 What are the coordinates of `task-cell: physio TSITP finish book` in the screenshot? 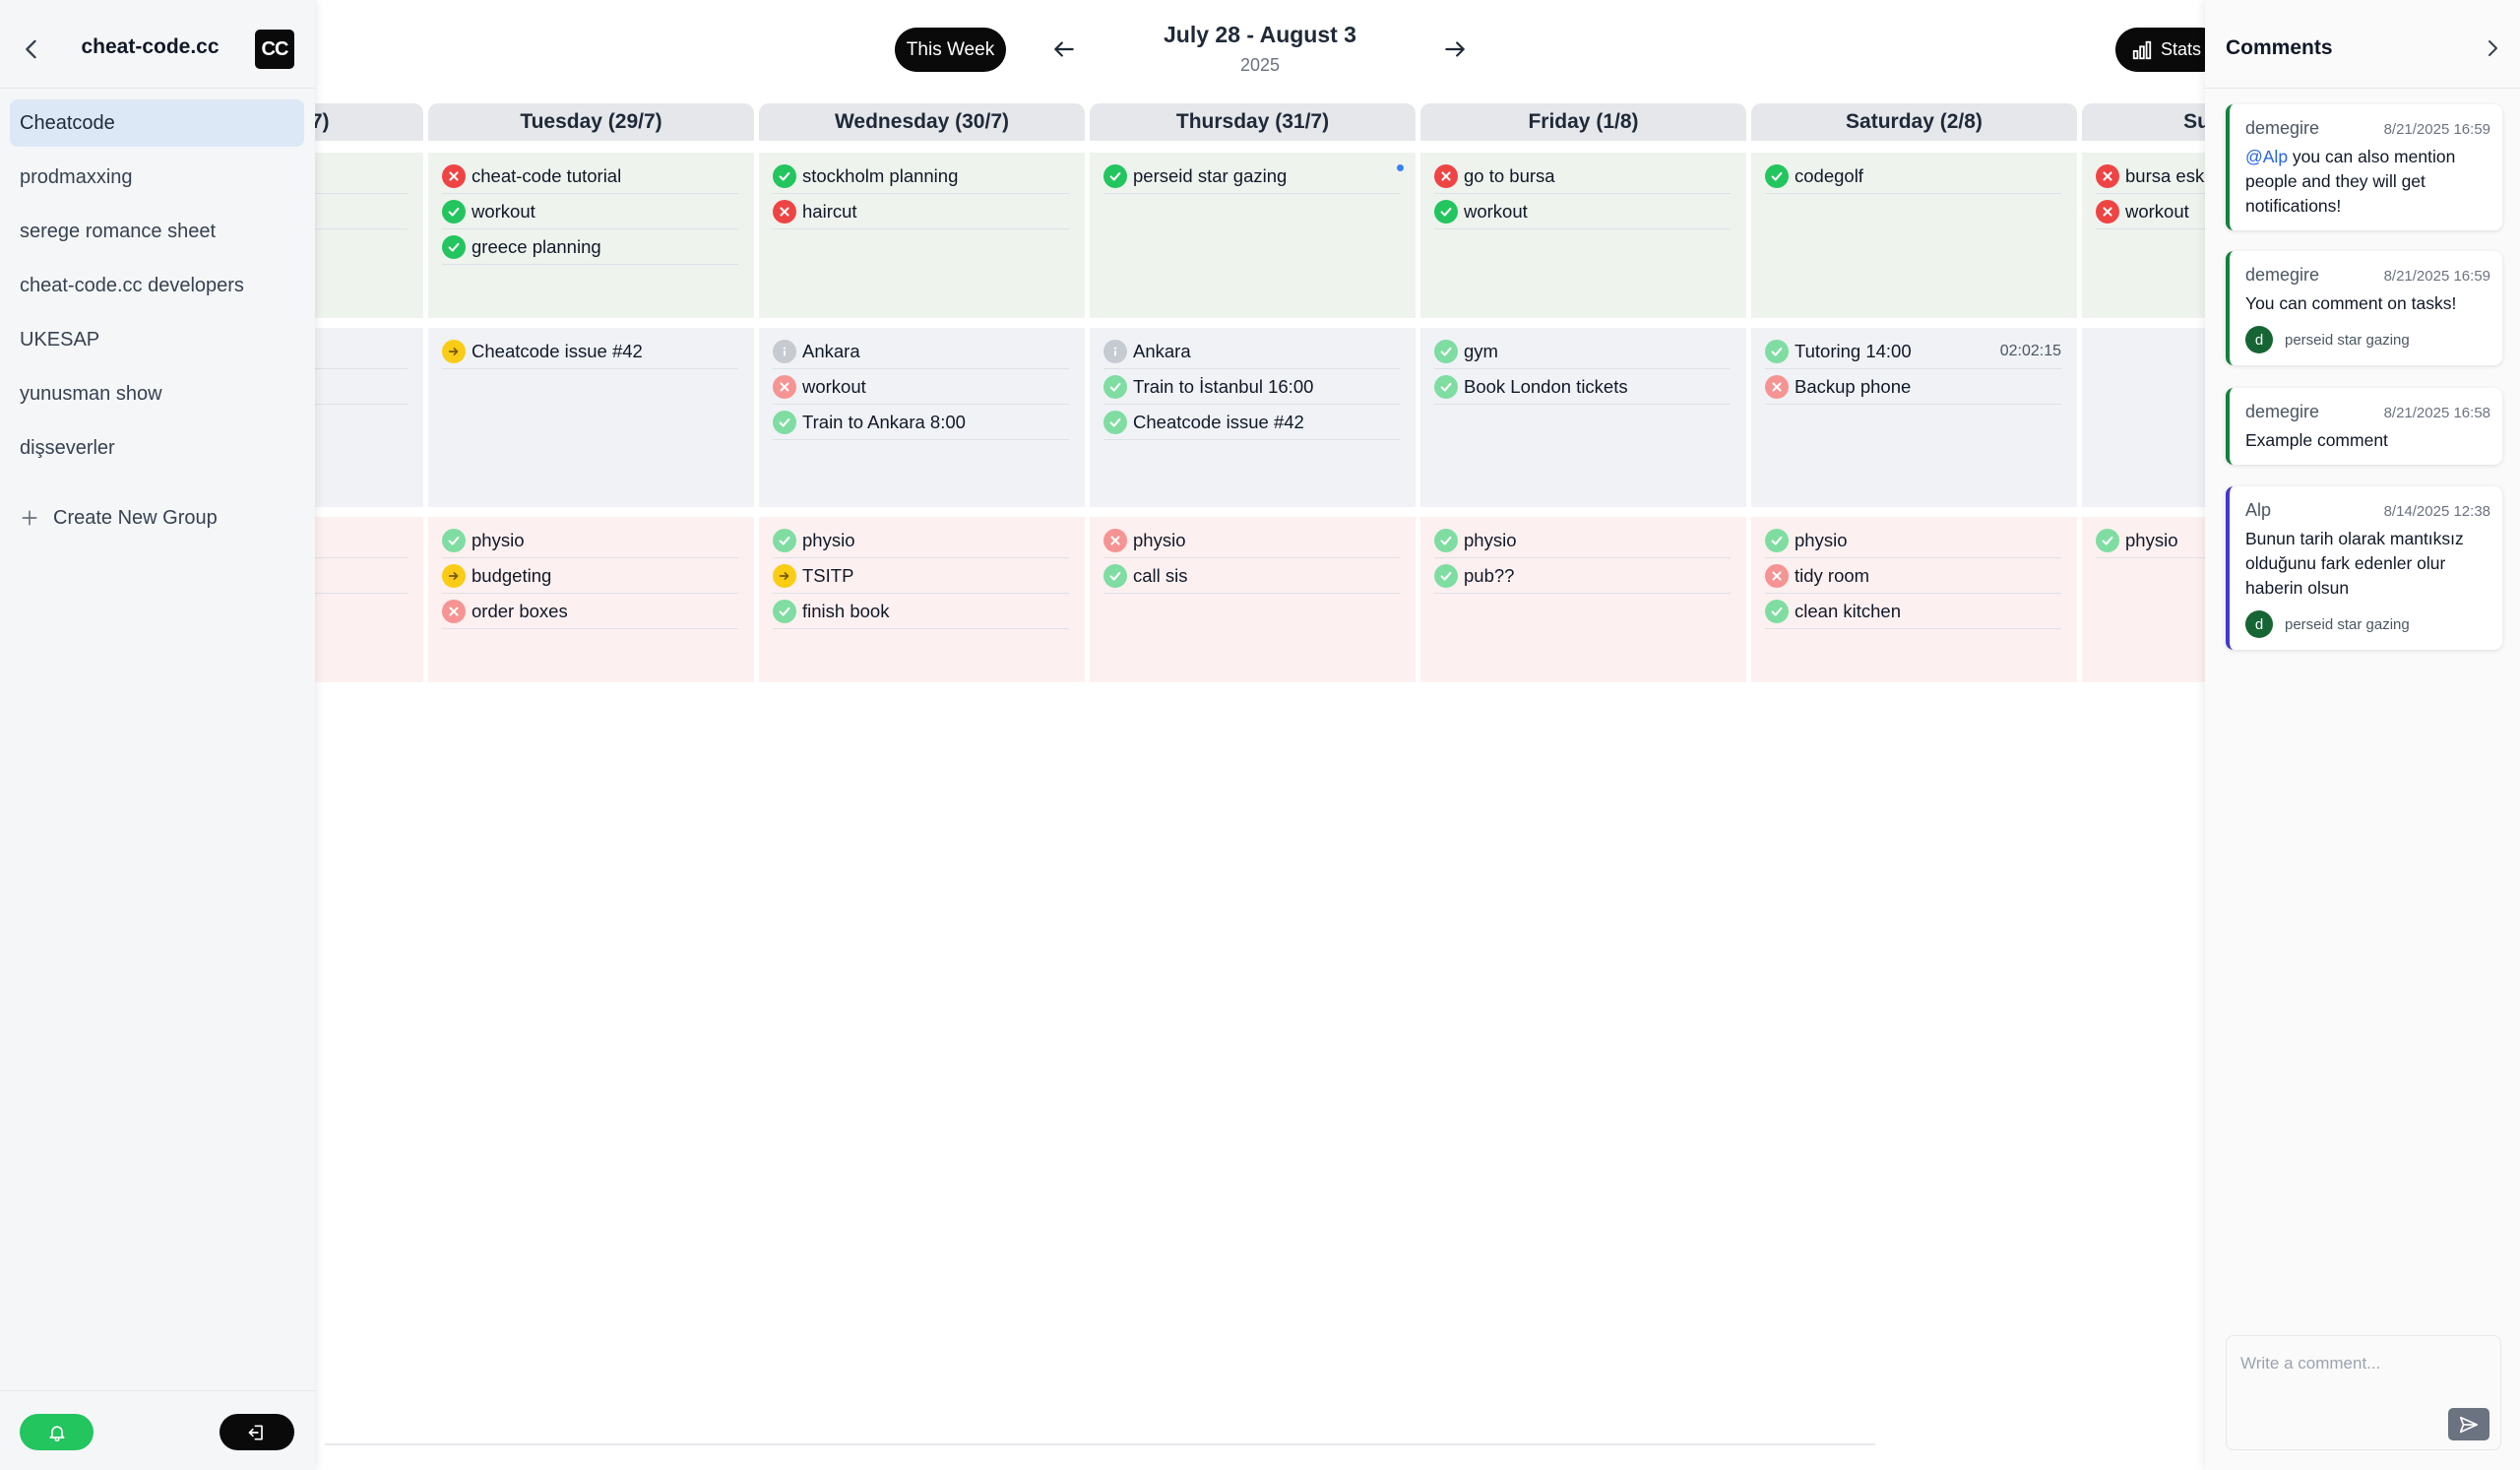 It's located at (922, 599).